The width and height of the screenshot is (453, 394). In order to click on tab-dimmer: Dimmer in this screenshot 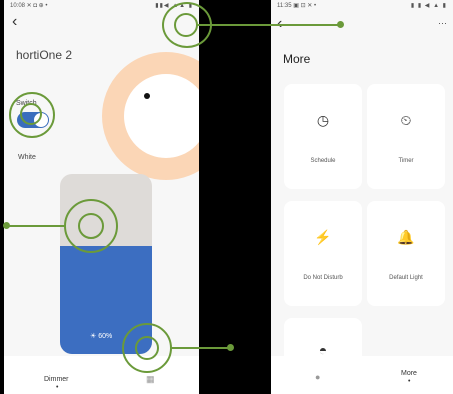, I will do `click(56, 379)`.